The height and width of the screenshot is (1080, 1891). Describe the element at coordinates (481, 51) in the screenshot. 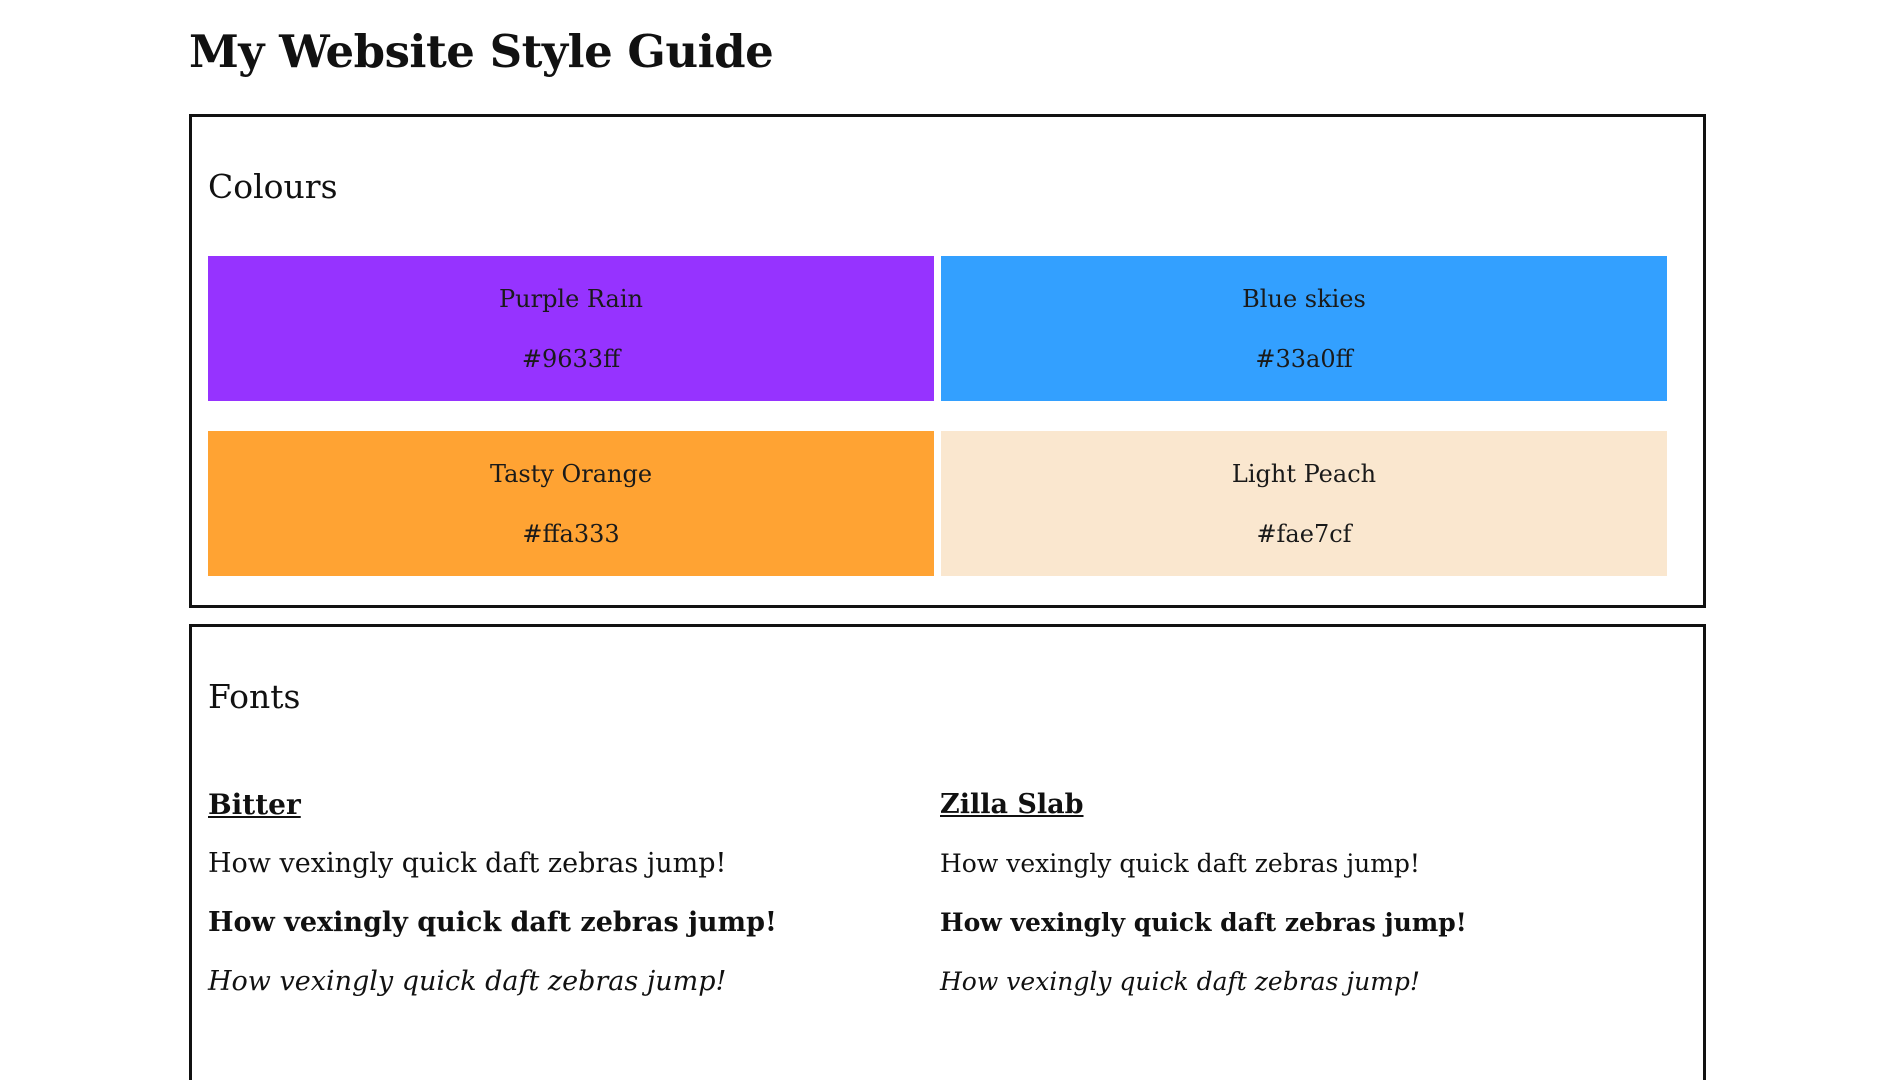

I see `page-title: My Website Style Guide` at that location.